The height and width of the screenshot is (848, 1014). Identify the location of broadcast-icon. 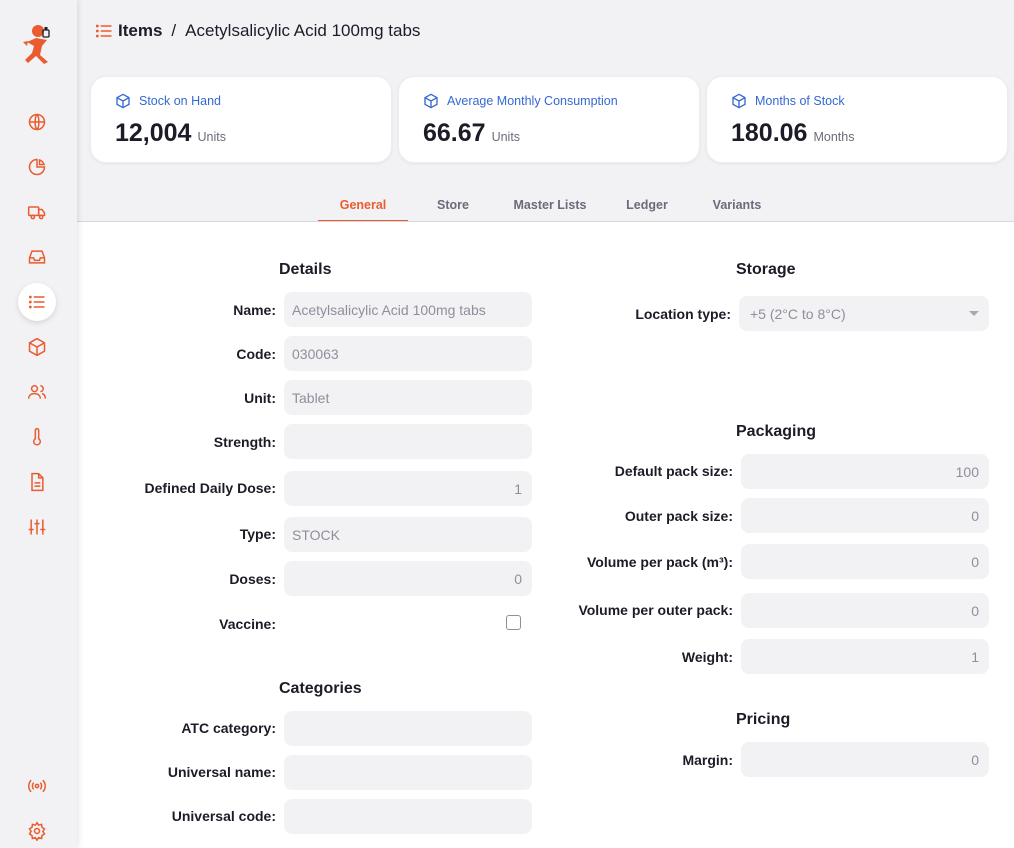
(37, 786).